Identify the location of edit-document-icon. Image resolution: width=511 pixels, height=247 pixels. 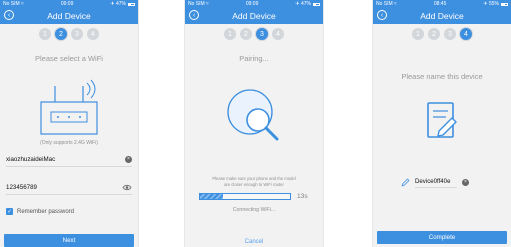
(442, 120).